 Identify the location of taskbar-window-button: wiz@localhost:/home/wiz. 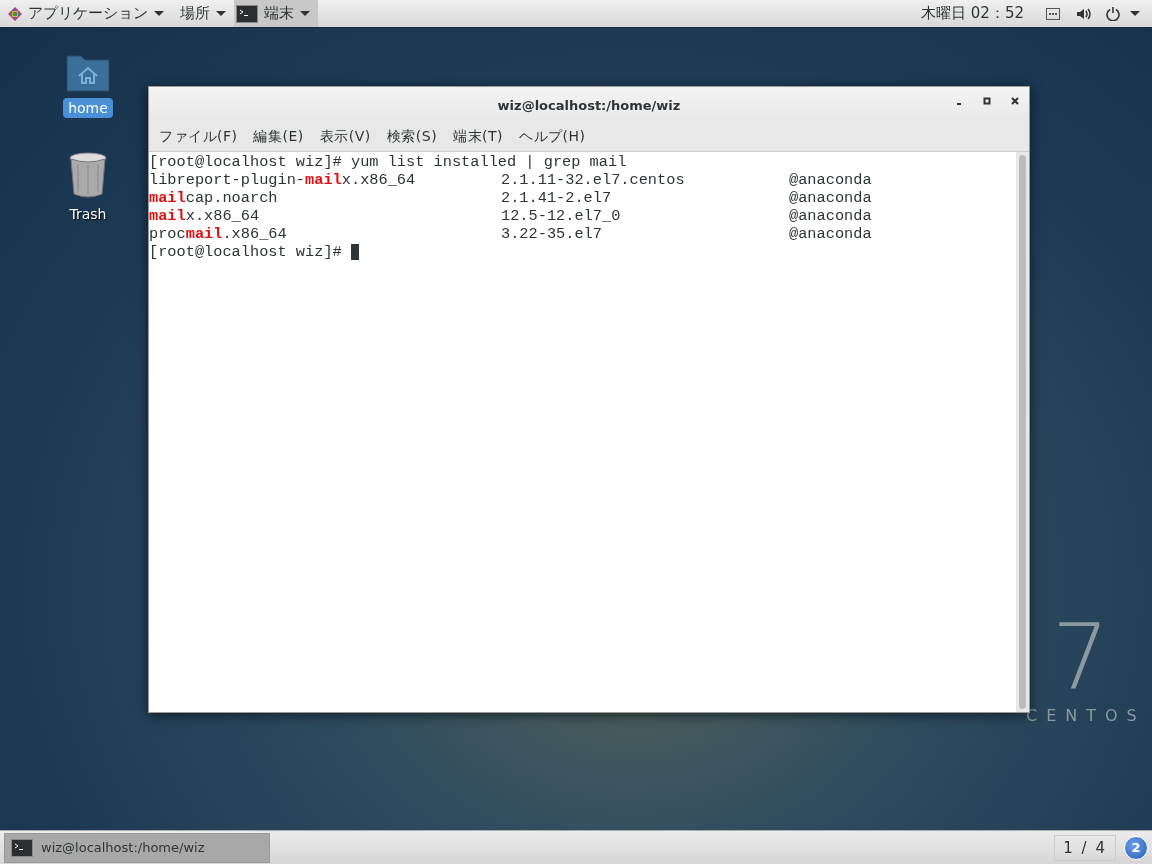
(137, 847).